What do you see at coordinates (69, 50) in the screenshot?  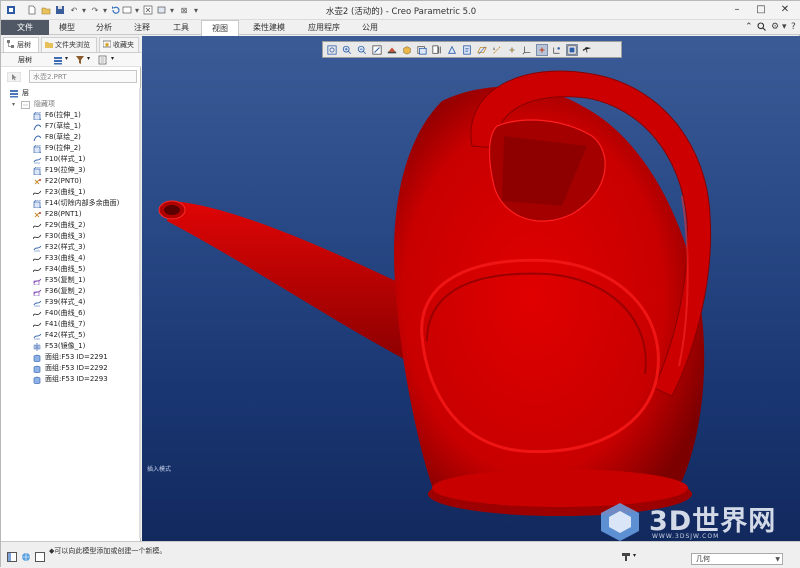 I see `navigator-tab-folder-browser: 文件夹浏览器` at bounding box center [69, 50].